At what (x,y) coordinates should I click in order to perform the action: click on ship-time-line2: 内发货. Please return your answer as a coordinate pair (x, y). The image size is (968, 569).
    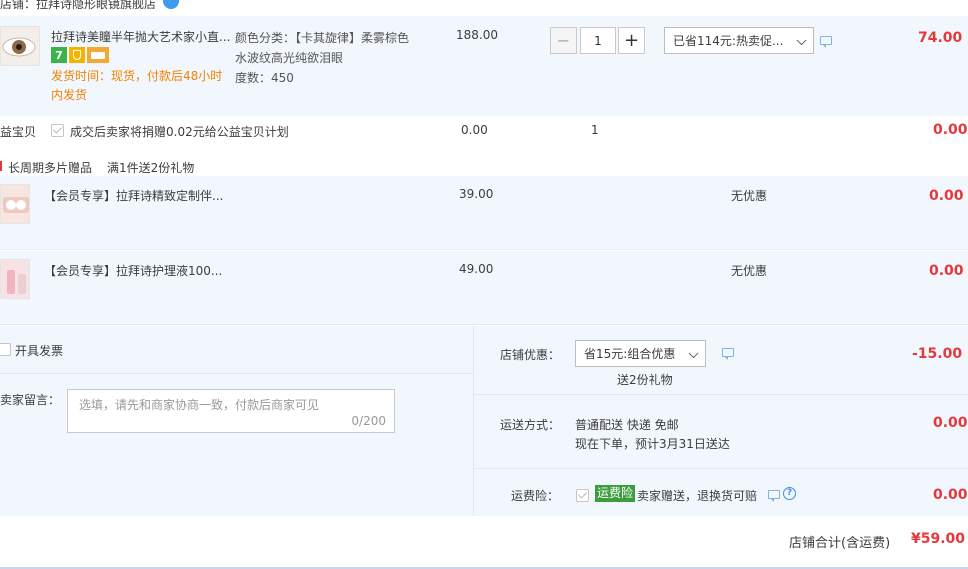
    Looking at the image, I should click on (69, 95).